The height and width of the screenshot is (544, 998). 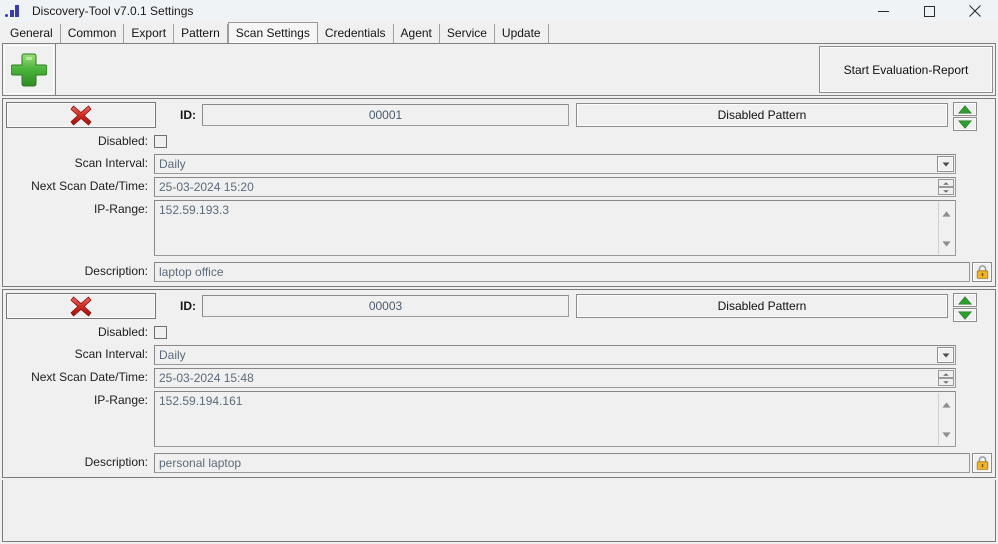 What do you see at coordinates (467, 33) in the screenshot?
I see `tab-service: Service` at bounding box center [467, 33].